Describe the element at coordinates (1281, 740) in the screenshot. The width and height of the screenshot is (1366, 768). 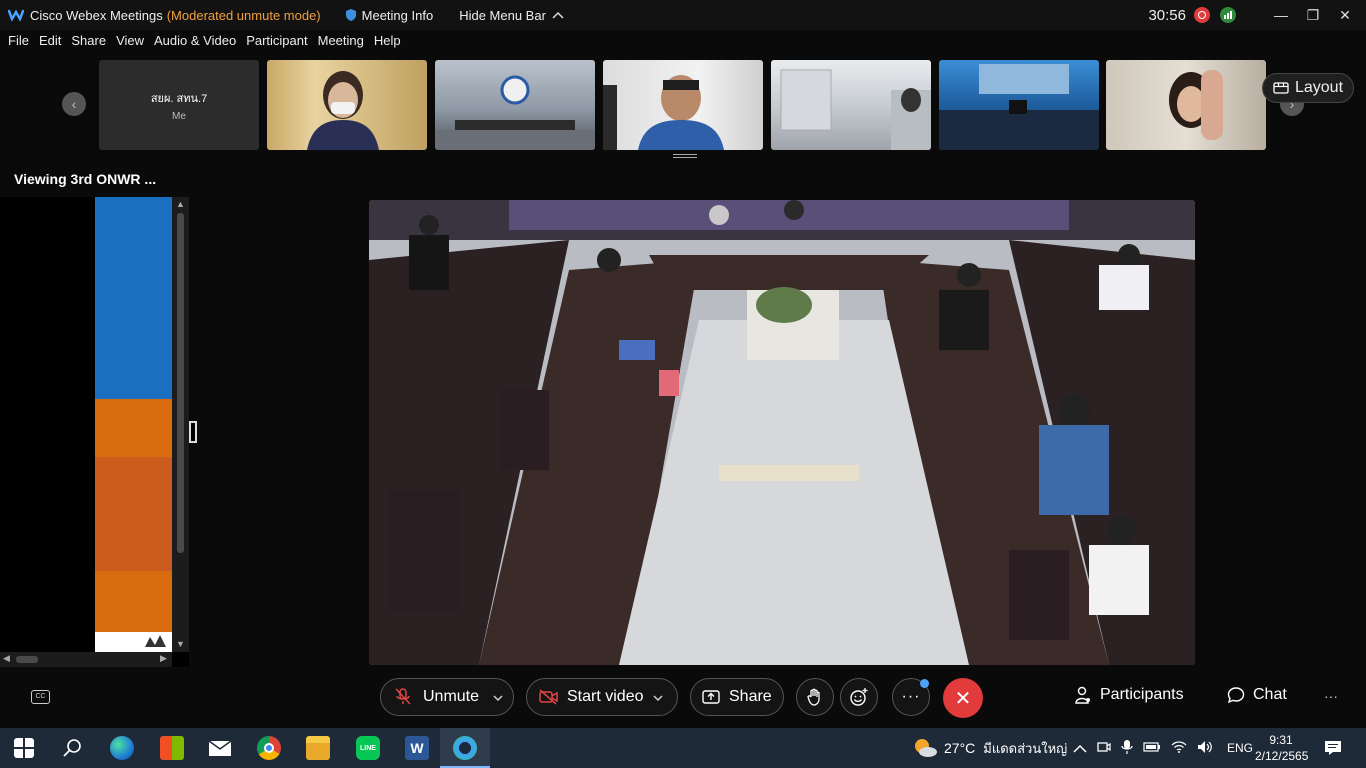
I see `clock-time: 9:31` at that location.